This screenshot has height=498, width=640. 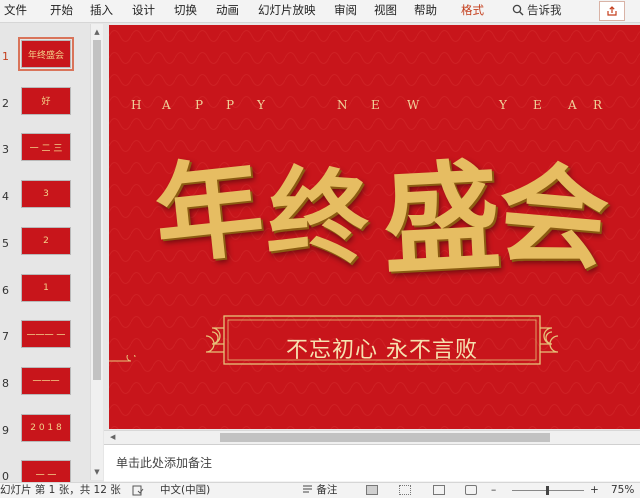 What do you see at coordinates (287, 11) in the screenshot?
I see `ribbon-tab: 幻灯片放映` at bounding box center [287, 11].